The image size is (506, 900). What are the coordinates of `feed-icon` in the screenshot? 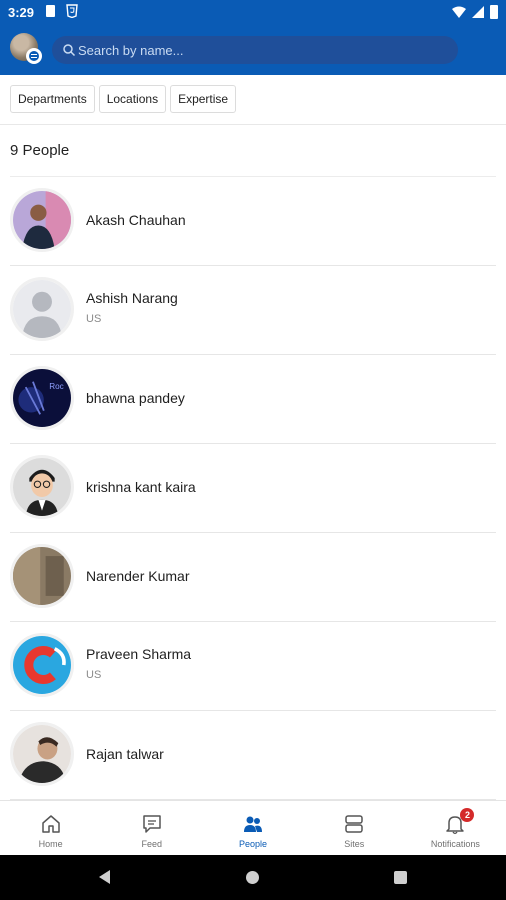 It's located at (152, 824).